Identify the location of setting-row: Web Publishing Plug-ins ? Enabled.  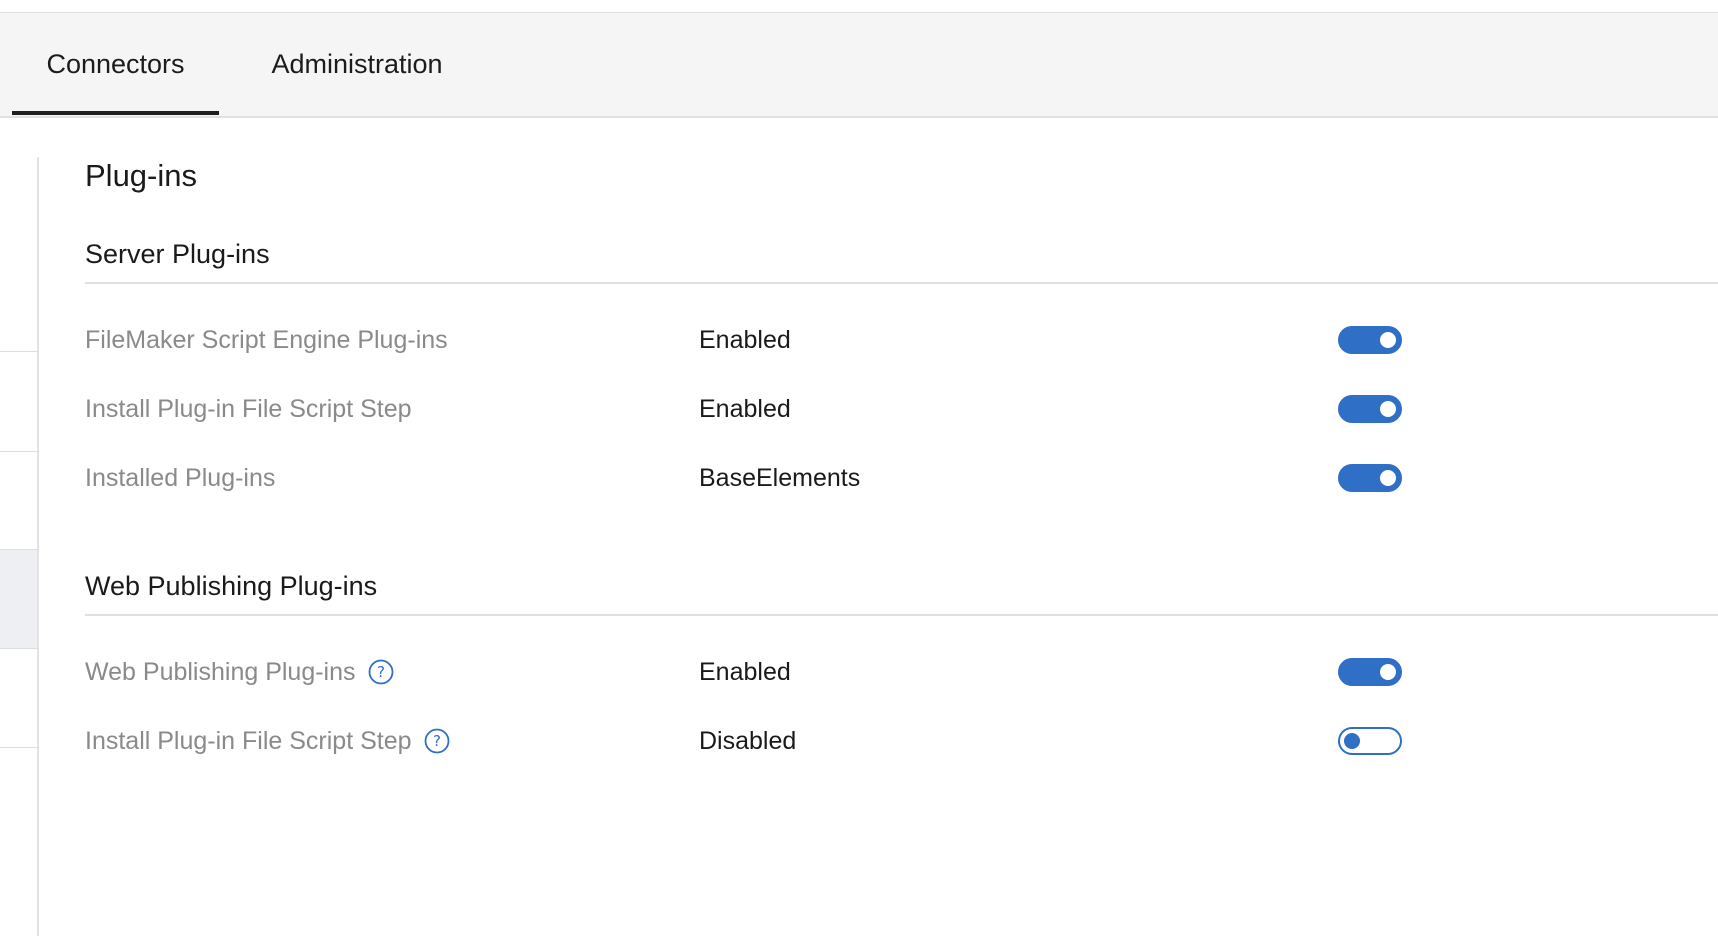
(901, 672).